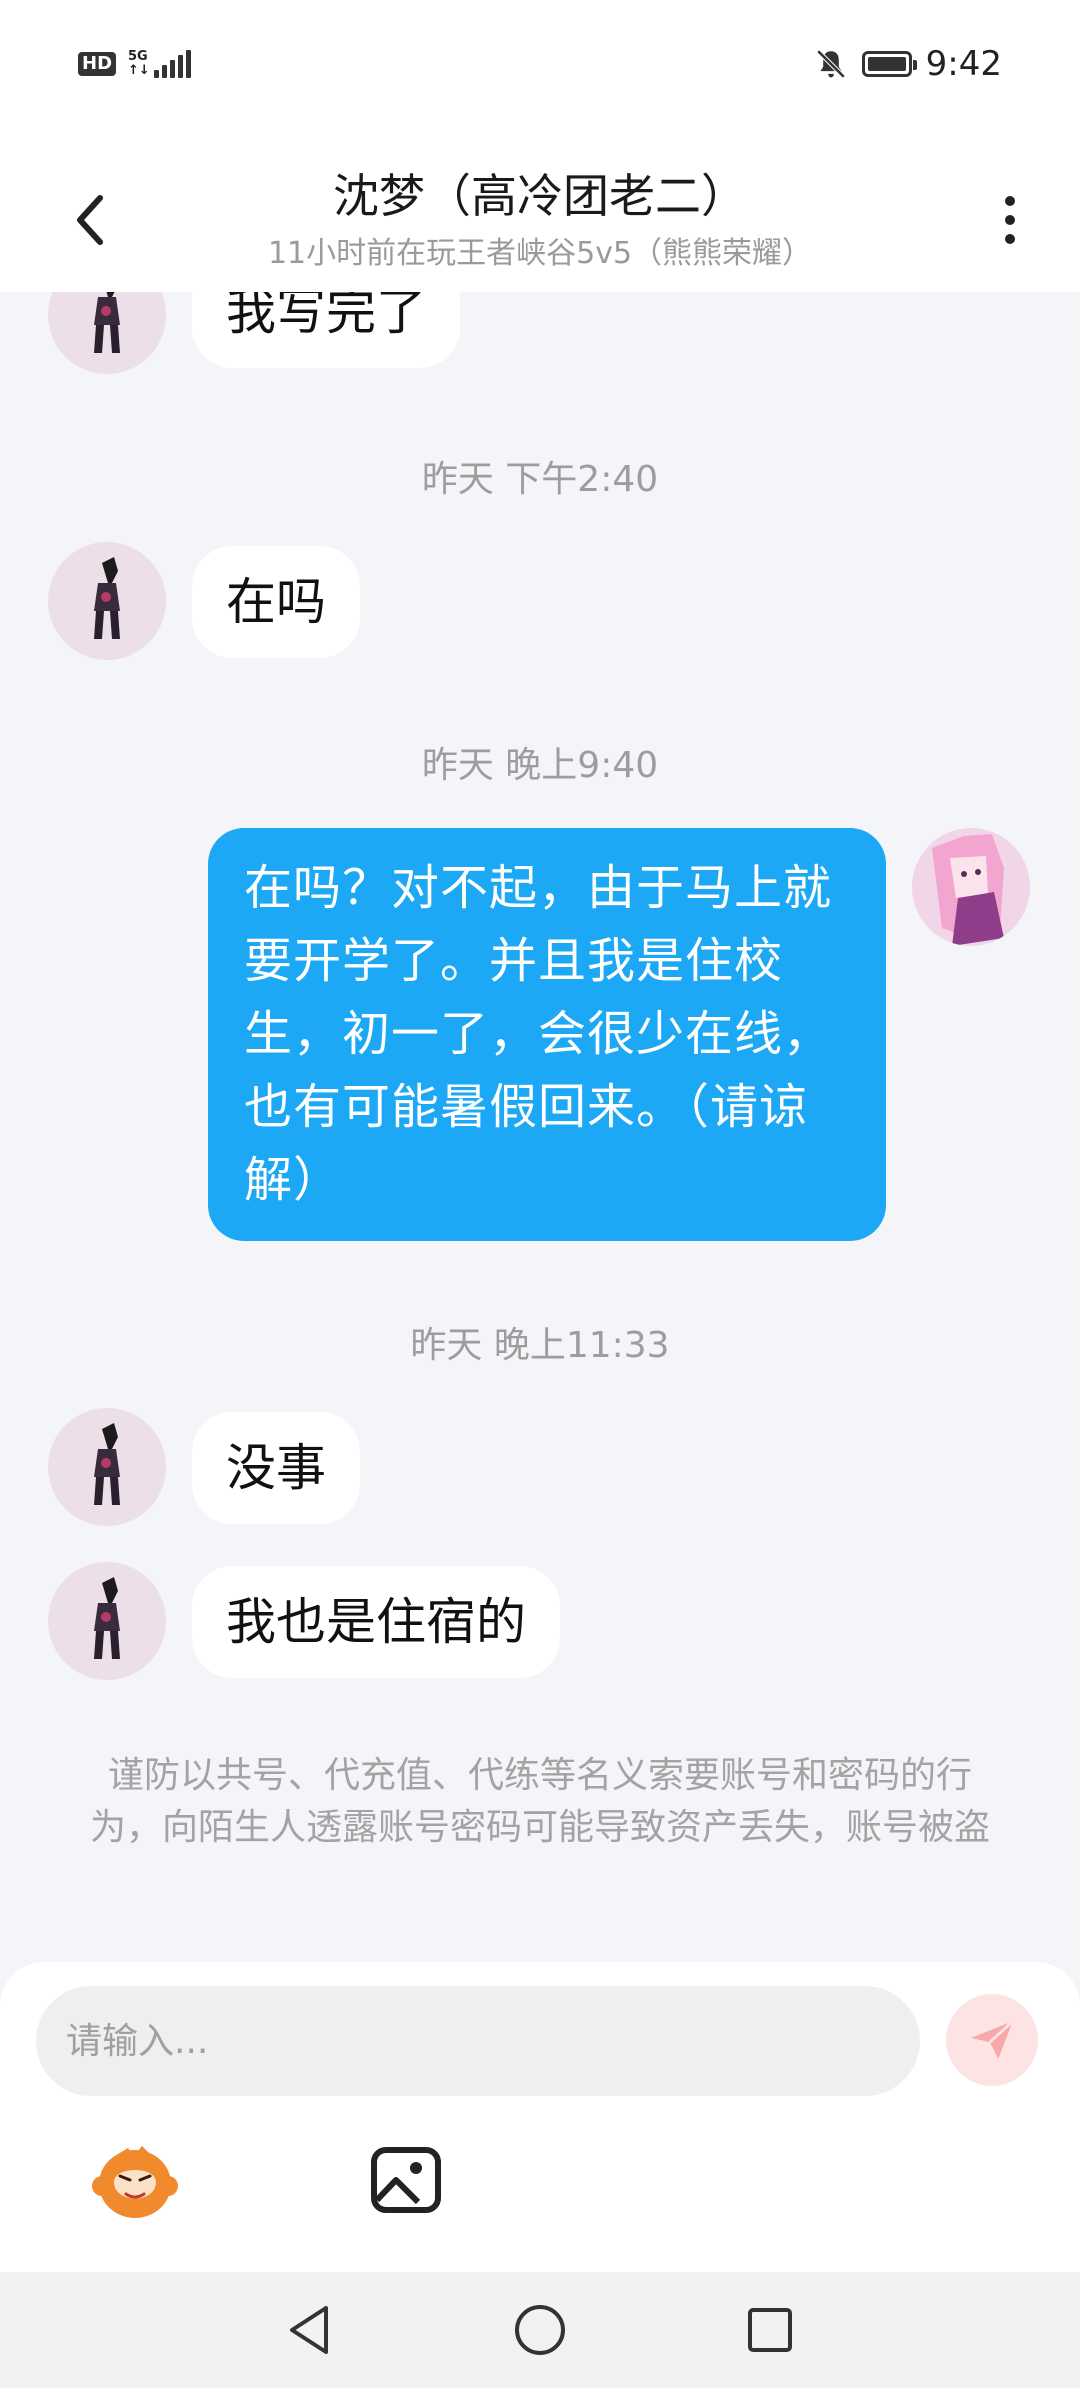 This screenshot has height=2388, width=1080. What do you see at coordinates (276, 1468) in the screenshot?
I see `message-bubble-received: 没事` at bounding box center [276, 1468].